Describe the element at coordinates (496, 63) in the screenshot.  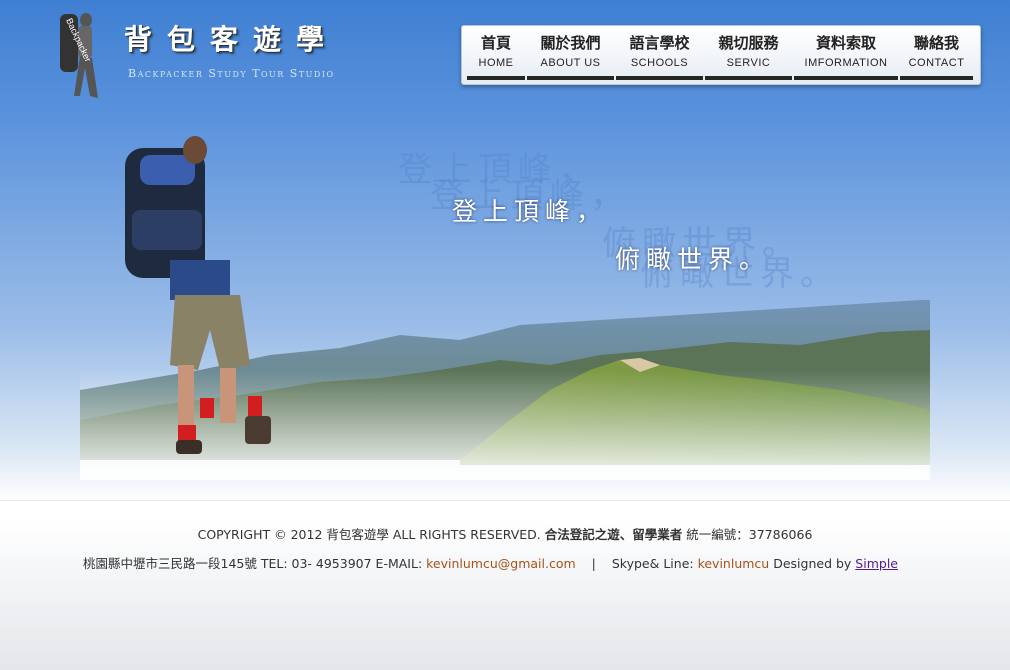
I see `nav-home-en: HOME` at that location.